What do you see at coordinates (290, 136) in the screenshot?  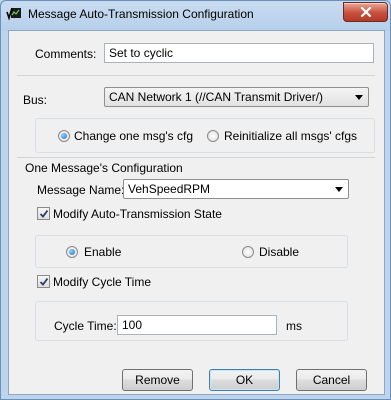 I see `reinitialize-all-label: Reinitialize all msgs' cfgs` at bounding box center [290, 136].